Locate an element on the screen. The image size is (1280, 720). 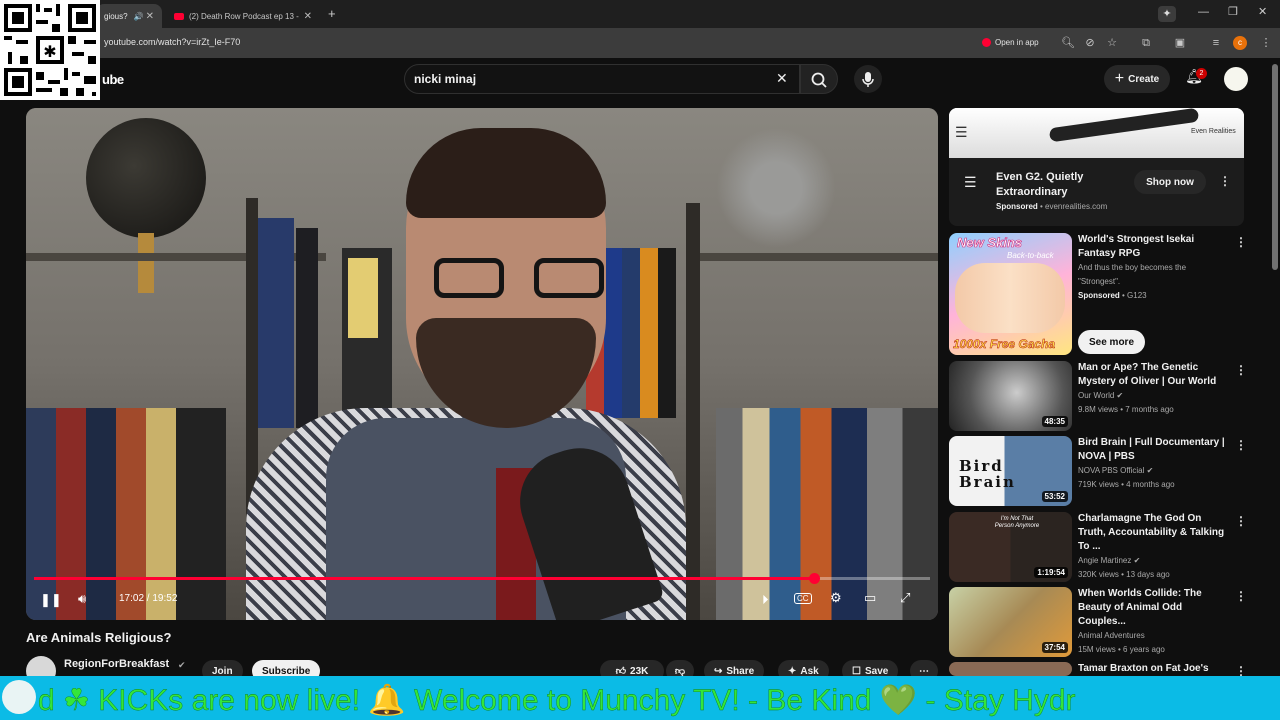
zoom-icon: 🔍︎ is located at coordinates (1068, 43).